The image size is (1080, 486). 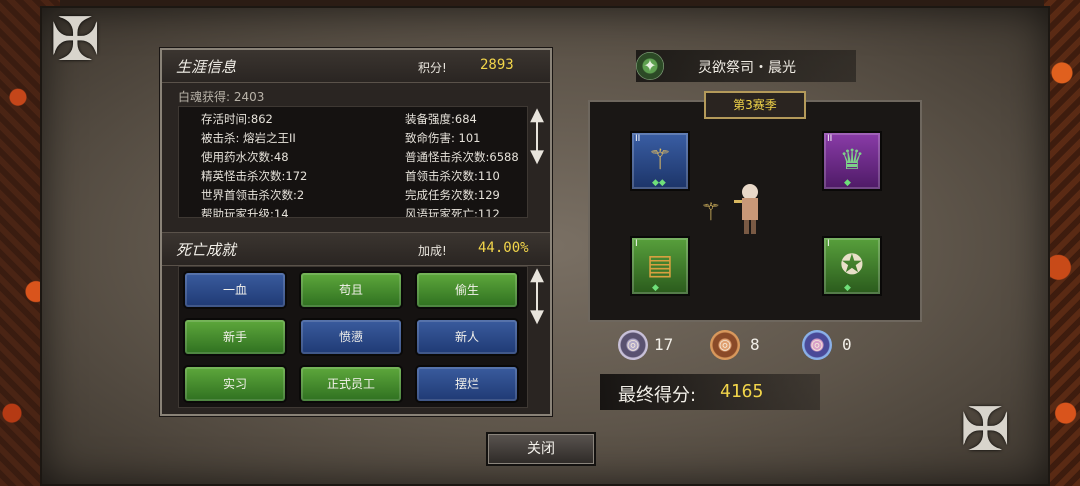 I want to click on class-emblem-icon: ✦, so click(x=650, y=66).